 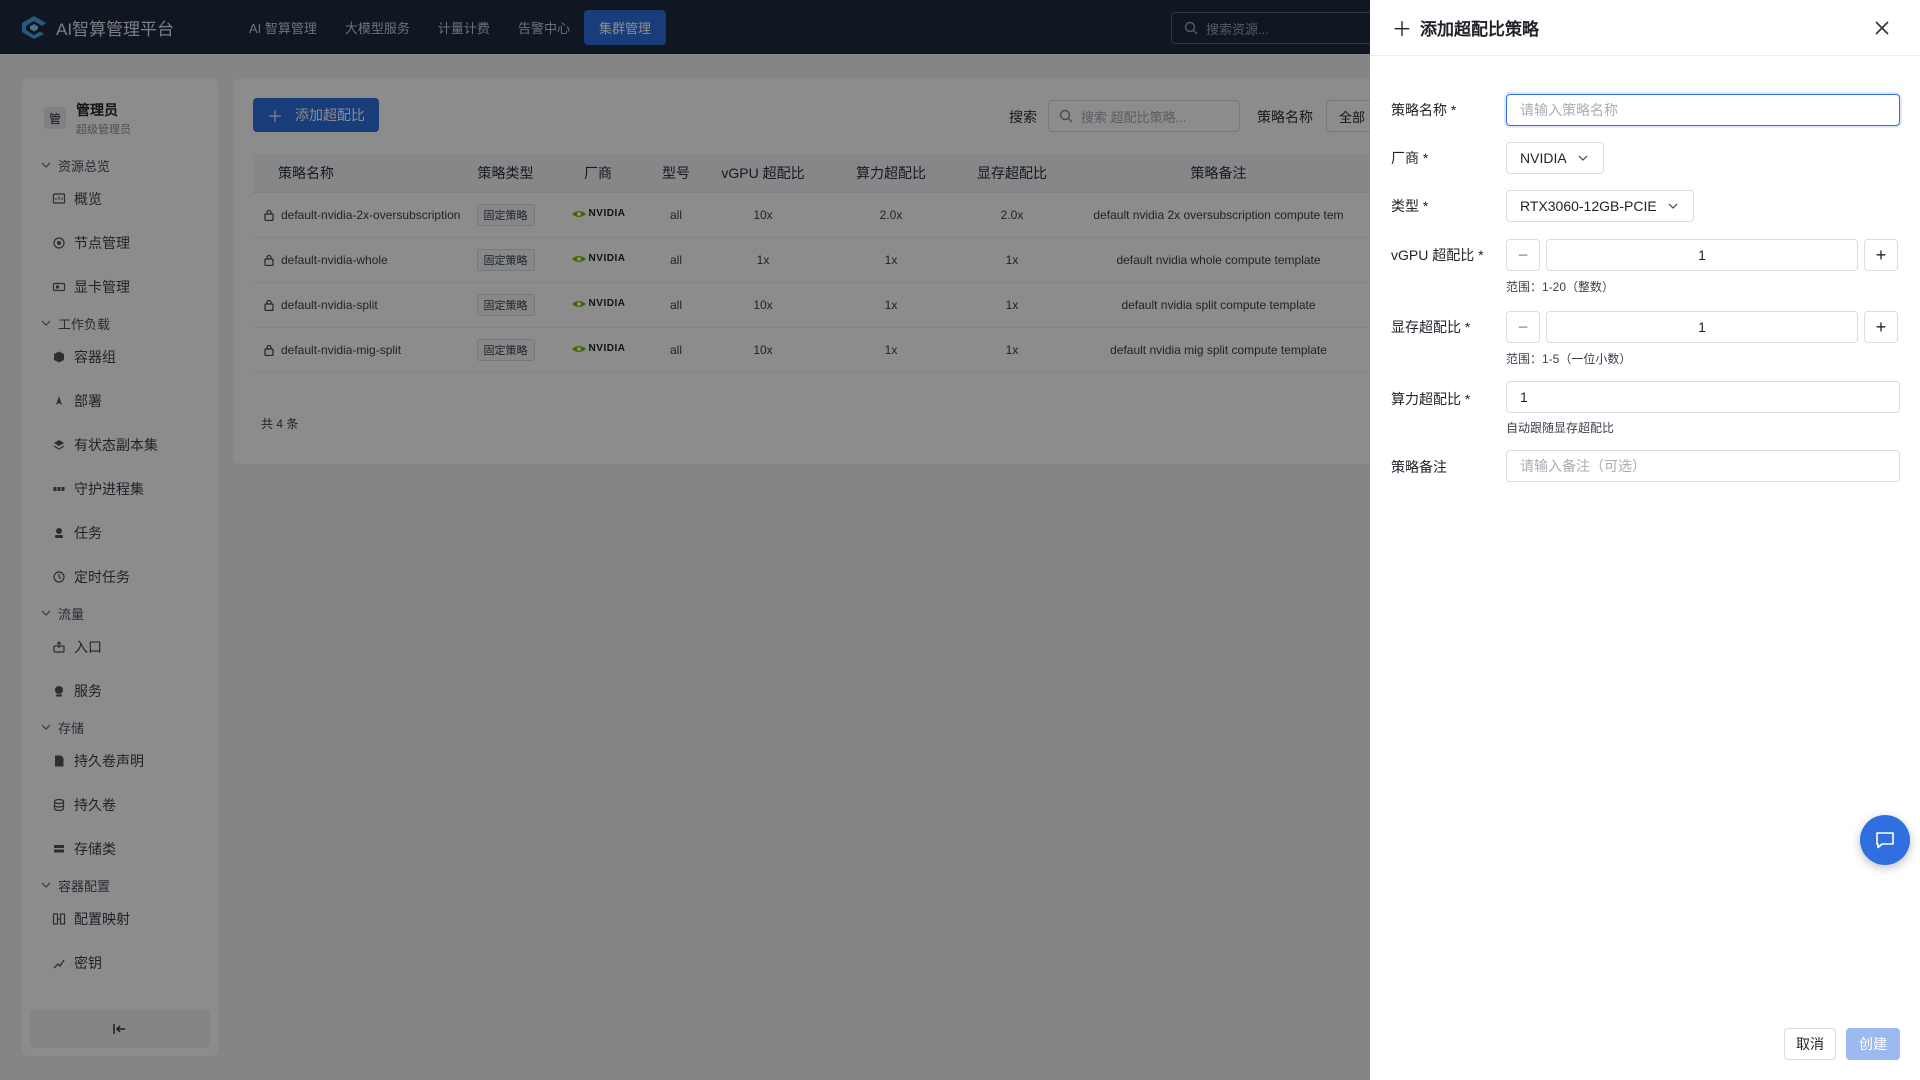 I want to click on vgpu-increment-button: +, so click(x=1881, y=255).